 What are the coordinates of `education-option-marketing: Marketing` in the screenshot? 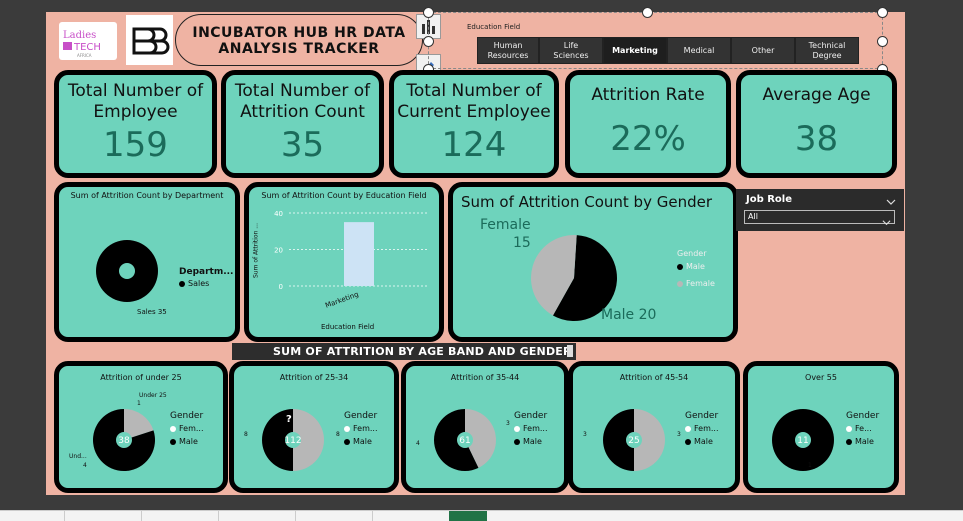 It's located at (635, 50).